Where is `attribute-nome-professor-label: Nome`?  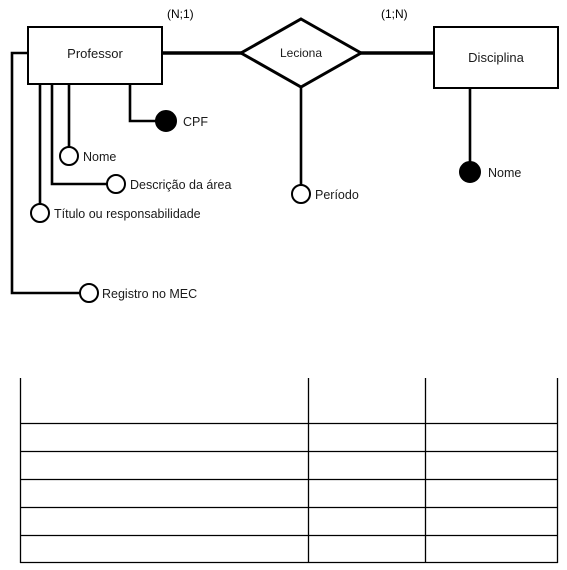 attribute-nome-professor-label: Nome is located at coordinates (99, 157).